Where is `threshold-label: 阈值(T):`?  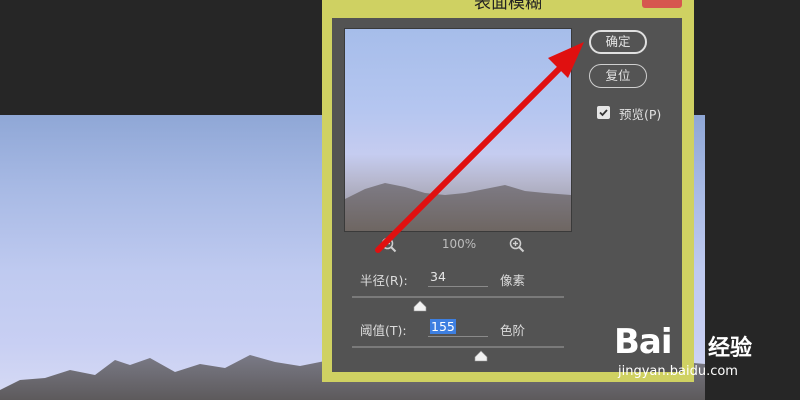 threshold-label: 阈值(T): is located at coordinates (383, 330).